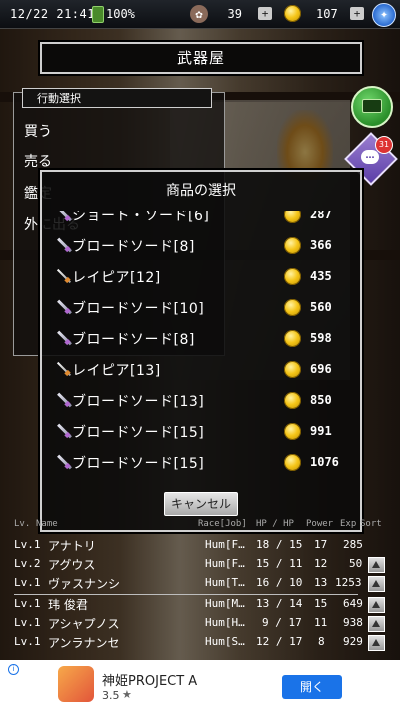  Describe the element at coordinates (84, 643) in the screenshot. I see `member-name: アンラナンセ` at that location.